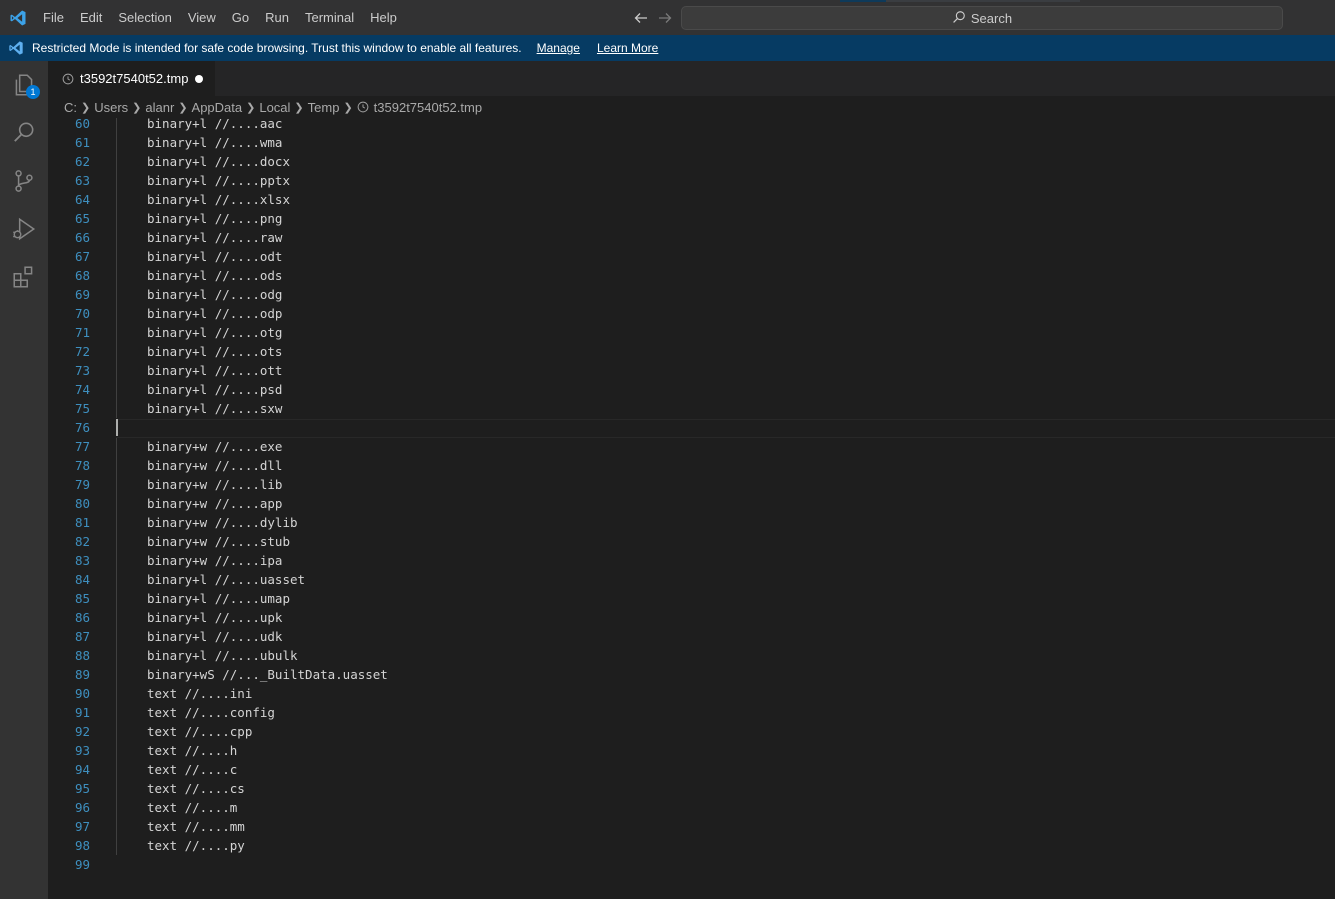 The image size is (1335, 899). What do you see at coordinates (82, 446) in the screenshot?
I see `line-number: 77` at bounding box center [82, 446].